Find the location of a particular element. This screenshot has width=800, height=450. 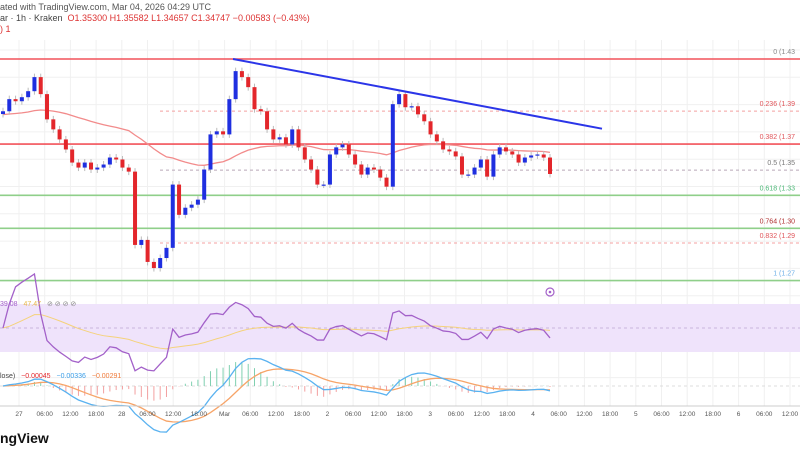

tradingview-logo: ngView is located at coordinates (24, 438).